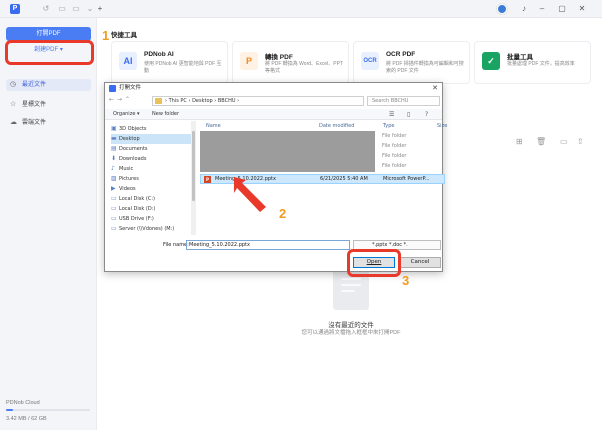 Image resolution: width=602 pixels, height=430 pixels. I want to click on cloud-storage-size: 3.42 MB / 62 GB, so click(26, 419).